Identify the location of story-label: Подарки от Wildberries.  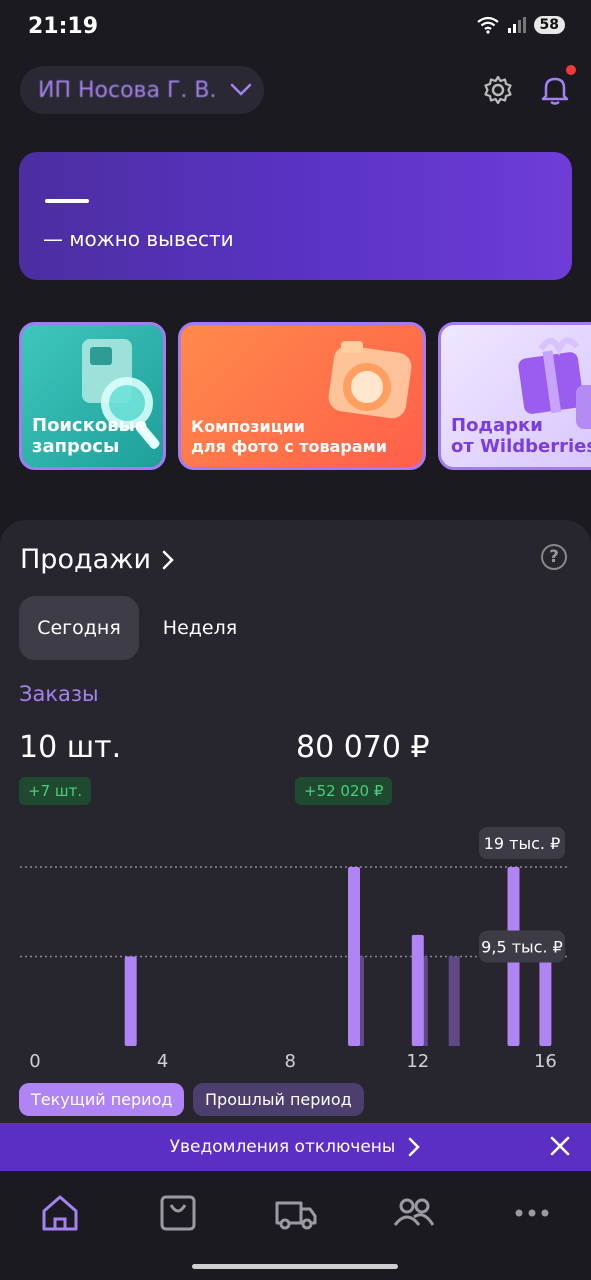
(521, 436).